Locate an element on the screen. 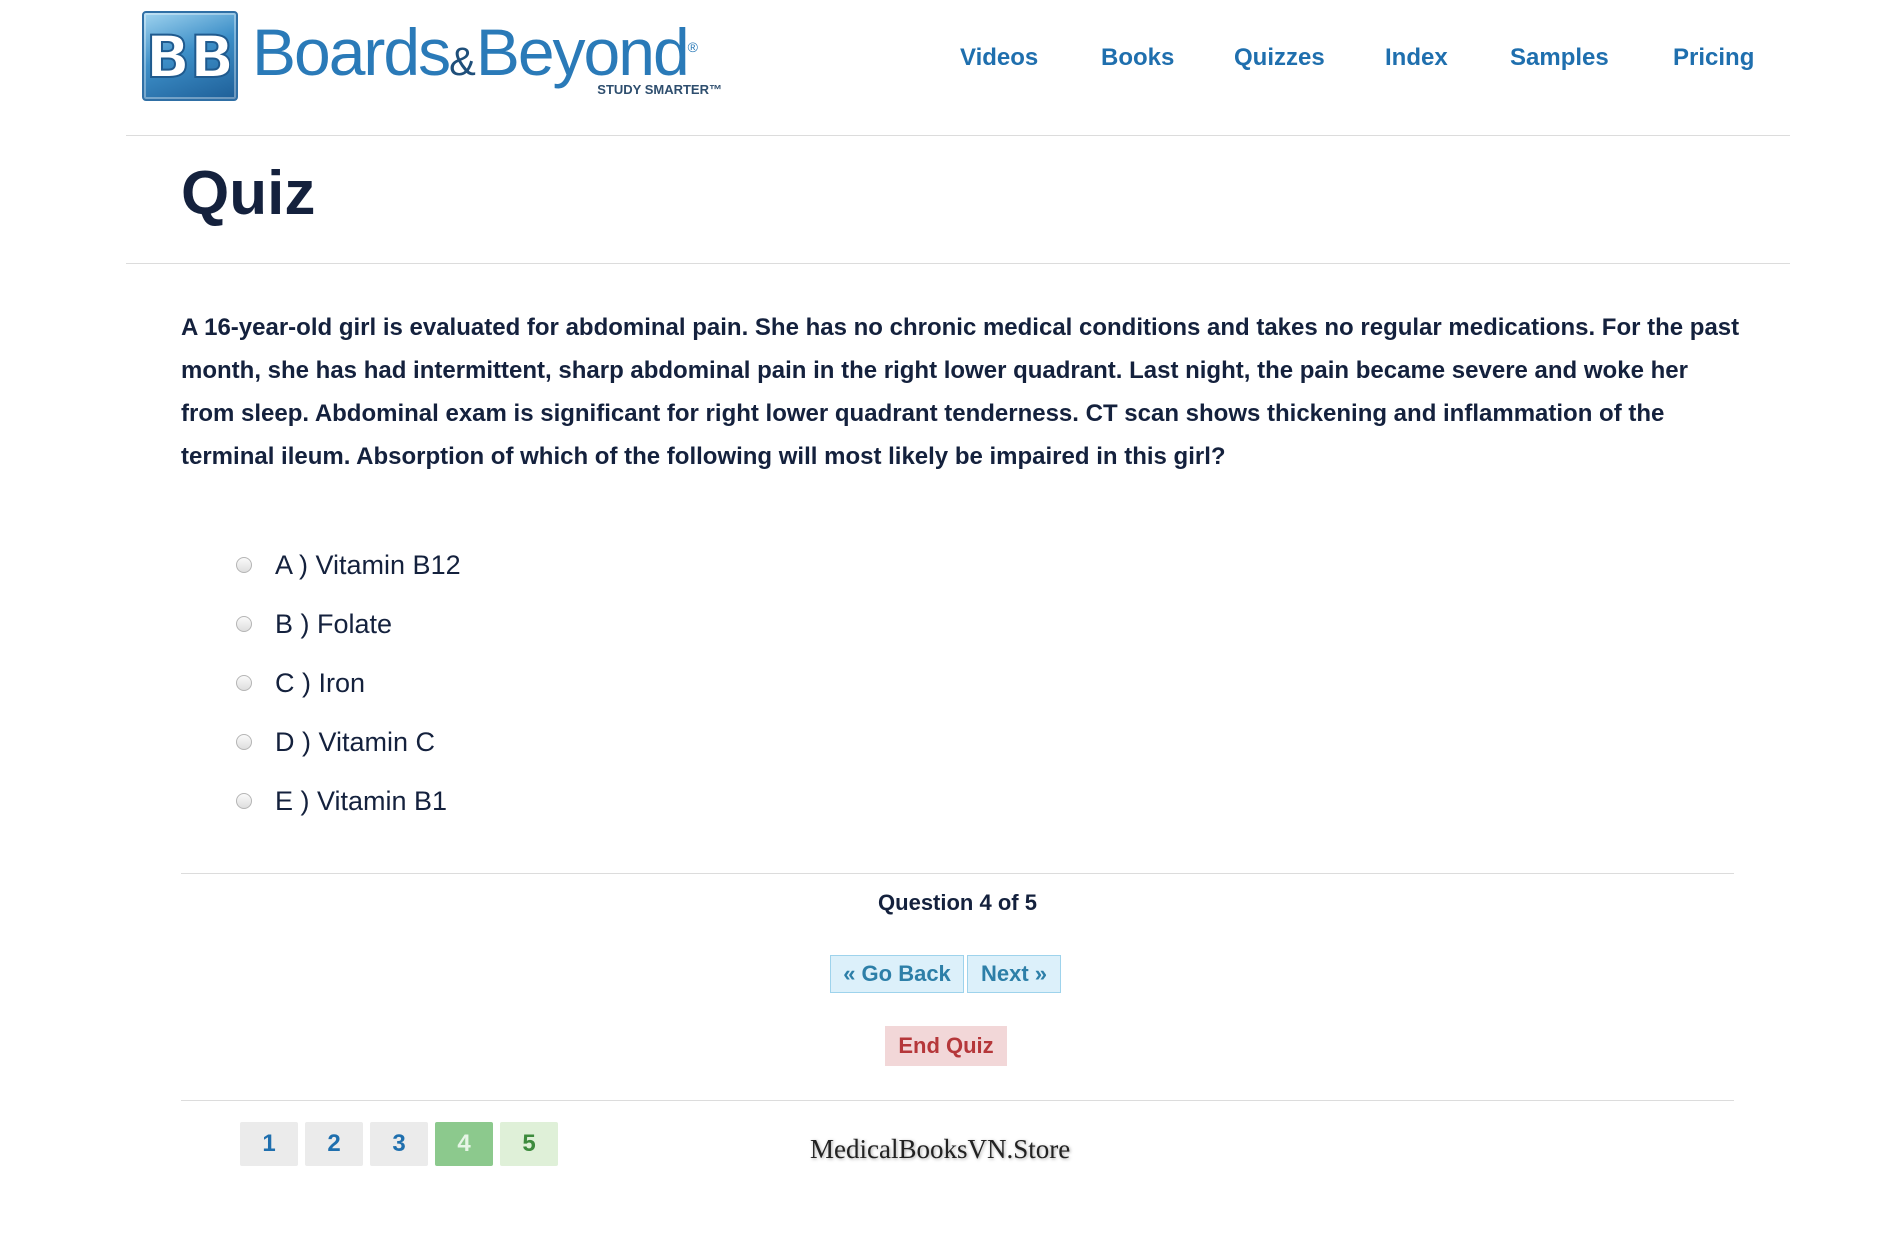  nav-quizzes: Quizzes is located at coordinates (1279, 58).